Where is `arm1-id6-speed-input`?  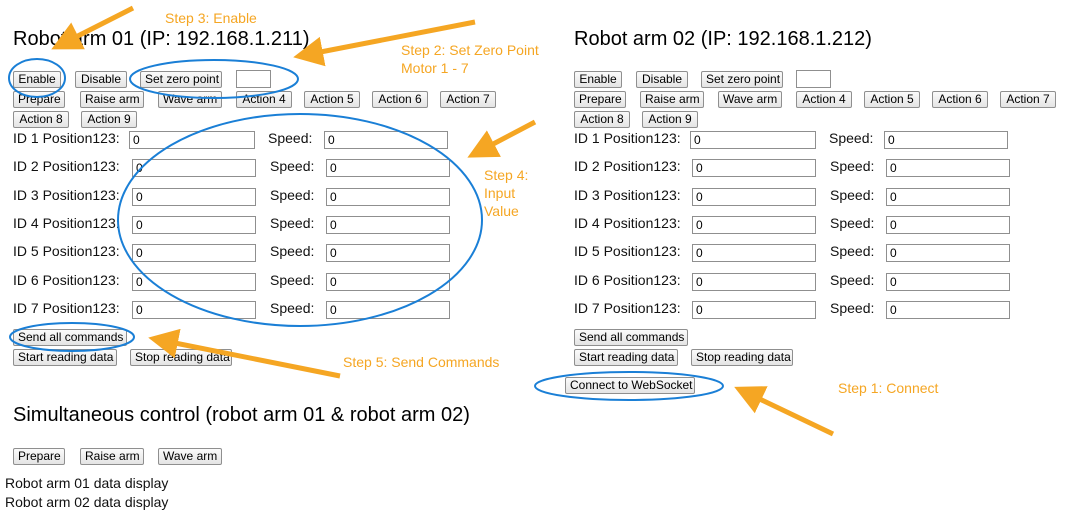 arm1-id6-speed-input is located at coordinates (388, 282).